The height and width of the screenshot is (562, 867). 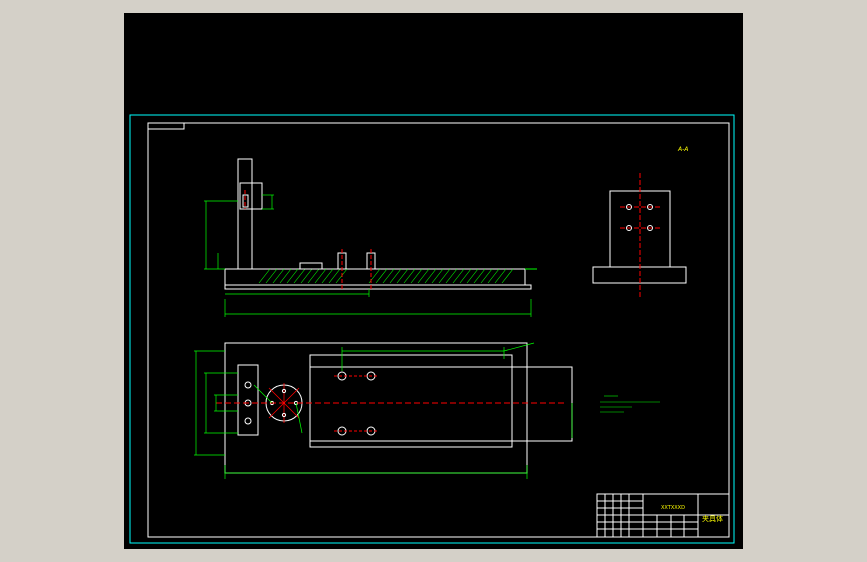 I want to click on title-block-school: XXTXXXD, so click(x=673, y=508).